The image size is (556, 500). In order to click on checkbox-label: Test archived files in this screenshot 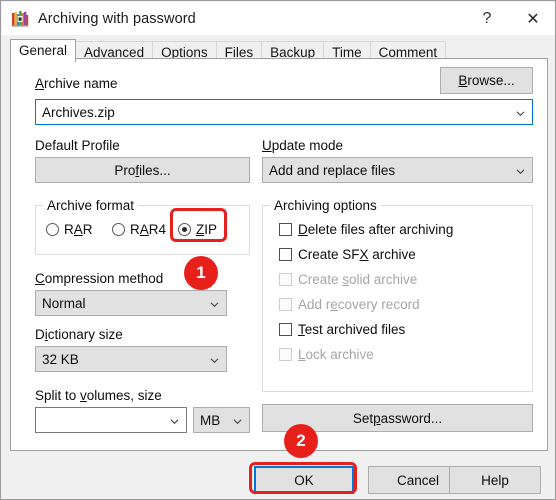, I will do `click(352, 329)`.